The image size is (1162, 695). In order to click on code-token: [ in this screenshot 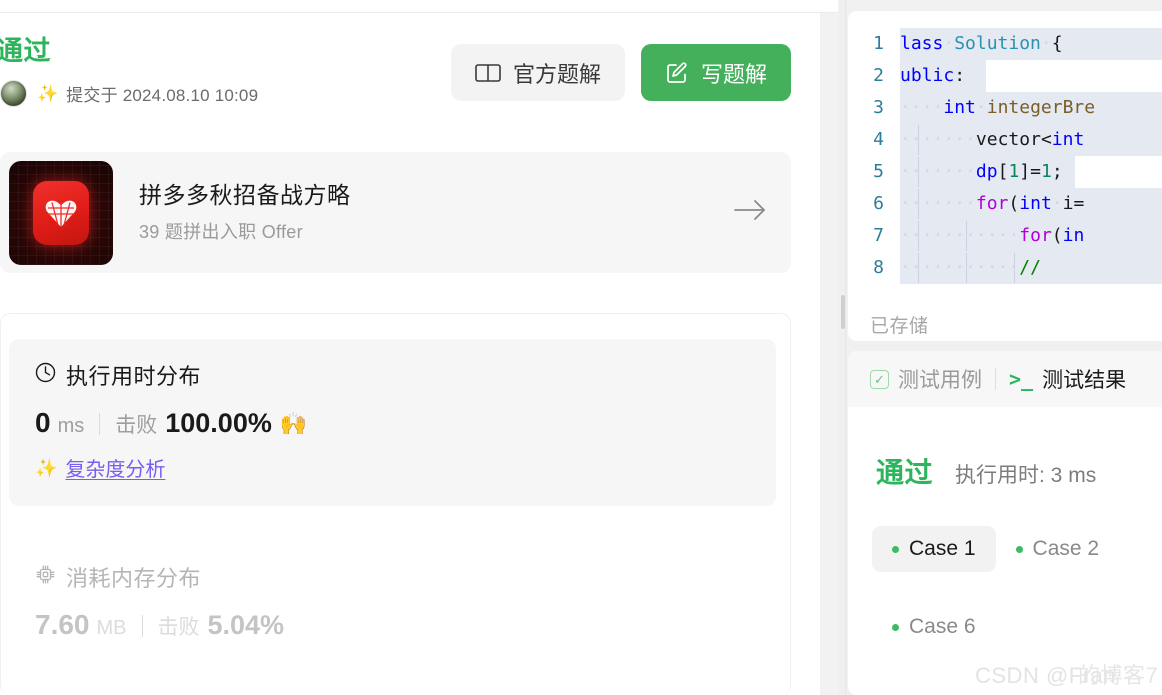, I will do `click(1003, 171)`.